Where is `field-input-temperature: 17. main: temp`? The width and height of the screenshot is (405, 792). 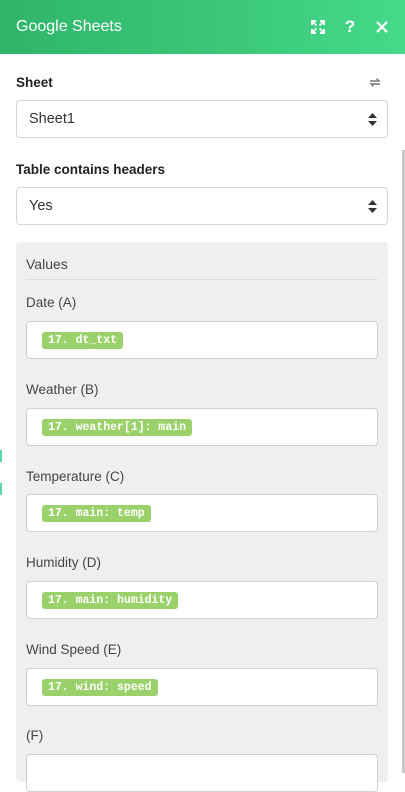 field-input-temperature: 17. main: temp is located at coordinates (202, 513).